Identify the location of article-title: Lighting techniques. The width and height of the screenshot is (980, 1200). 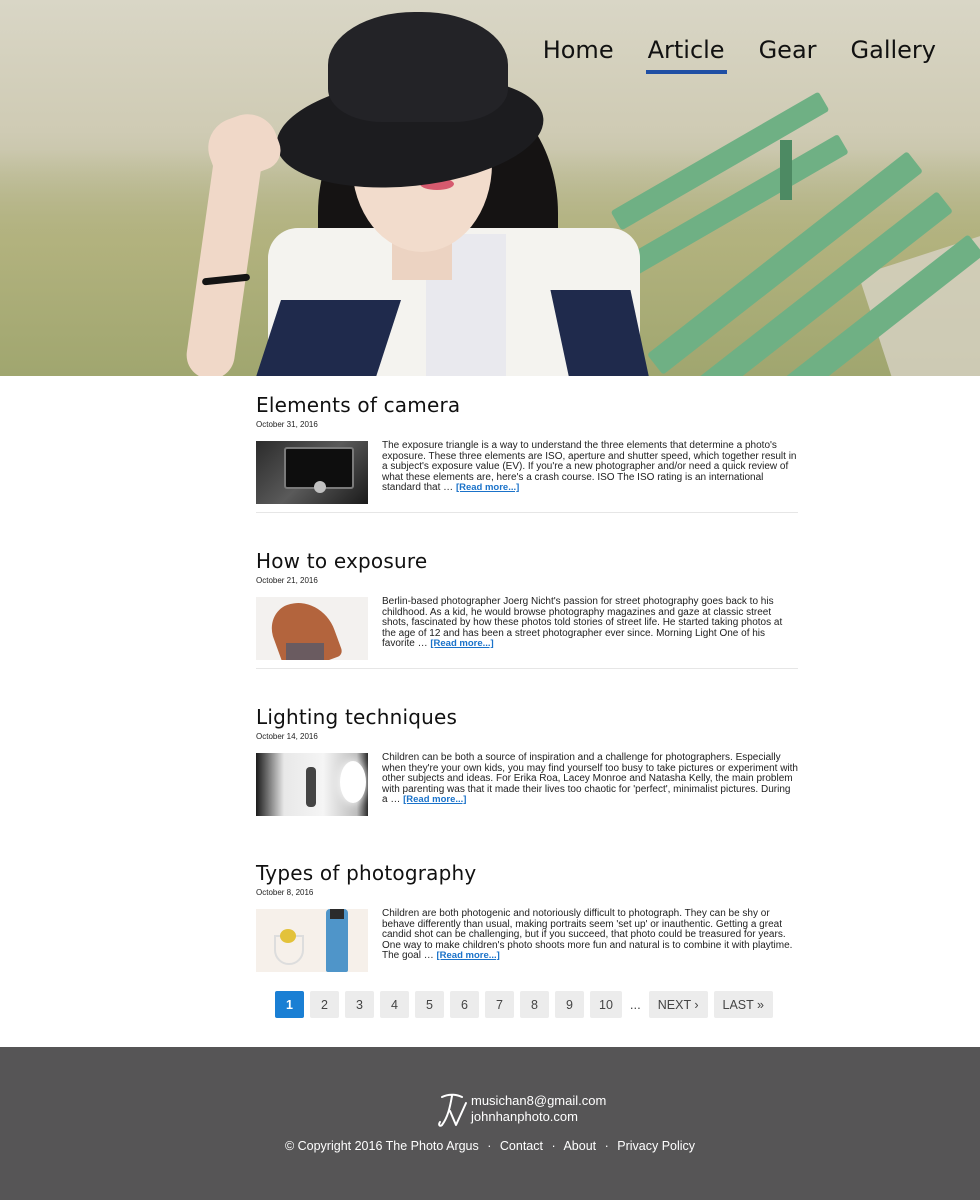
(527, 717).